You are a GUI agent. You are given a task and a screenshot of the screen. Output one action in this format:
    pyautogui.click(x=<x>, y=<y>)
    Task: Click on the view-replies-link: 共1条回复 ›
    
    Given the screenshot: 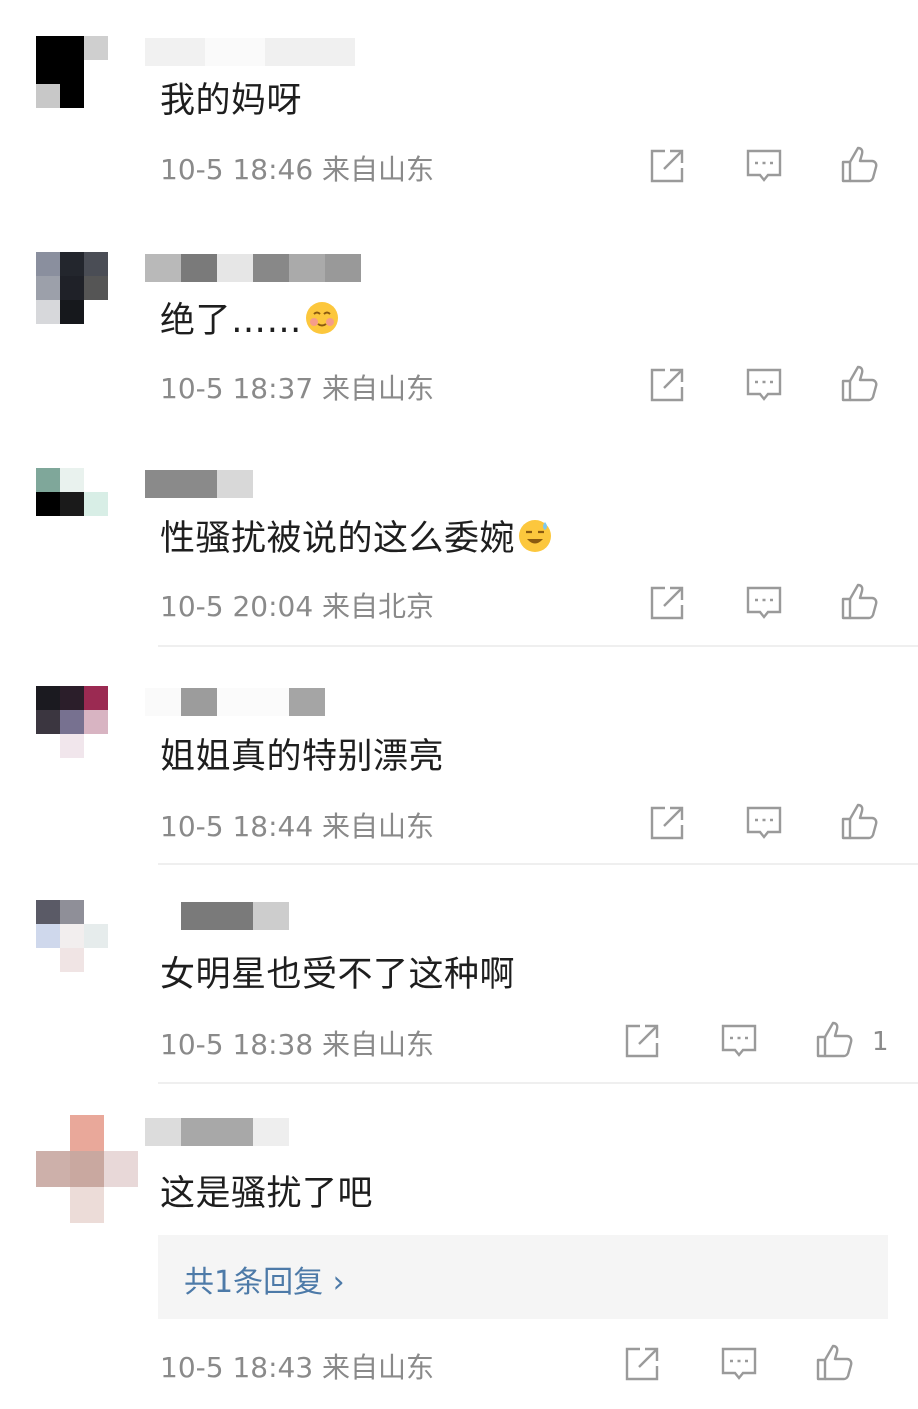 What is the action you would take?
    pyautogui.click(x=264, y=1279)
    